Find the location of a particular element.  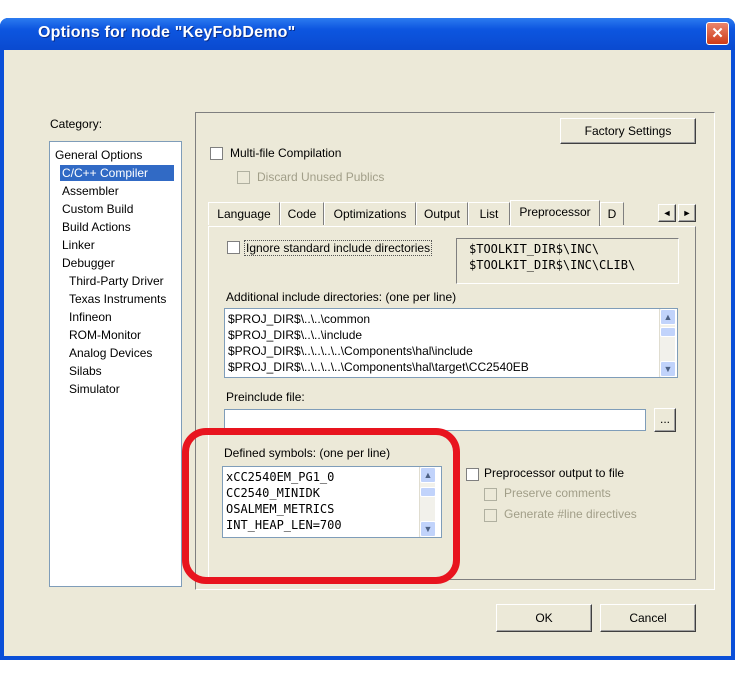

ignore-std-include-checkbox is located at coordinates (233, 247).